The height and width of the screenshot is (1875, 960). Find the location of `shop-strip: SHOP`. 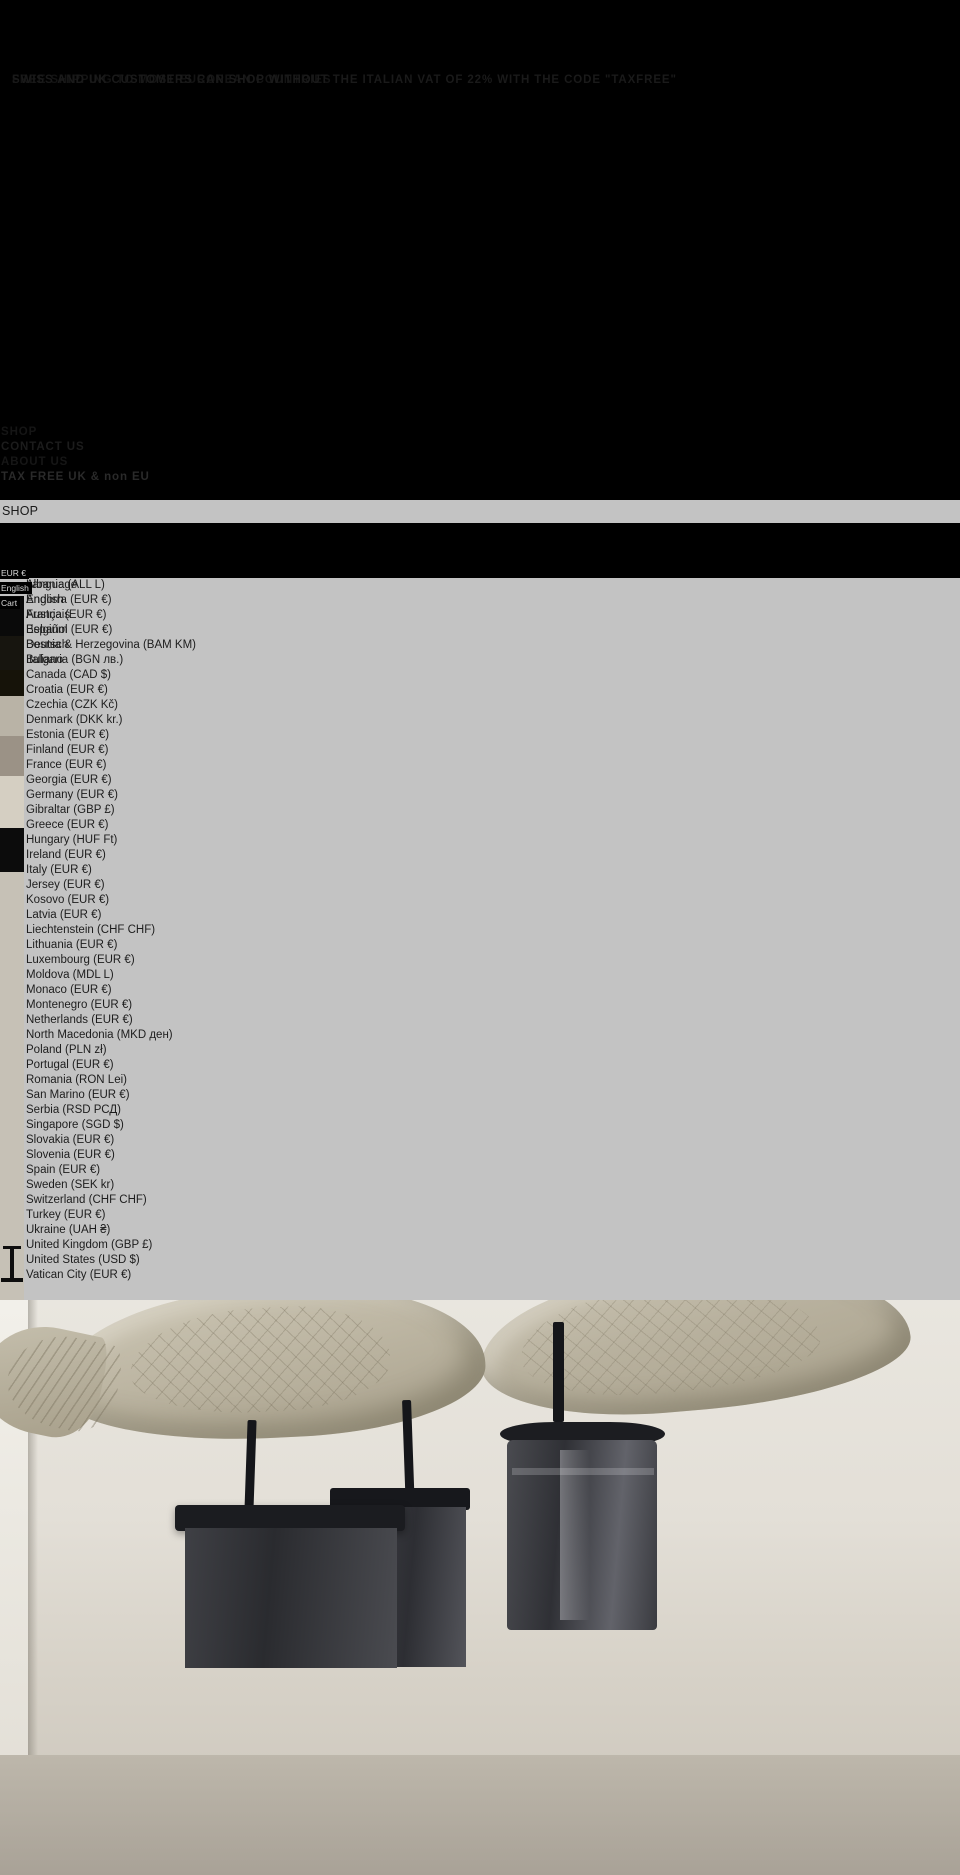

shop-strip: SHOP is located at coordinates (480, 511).